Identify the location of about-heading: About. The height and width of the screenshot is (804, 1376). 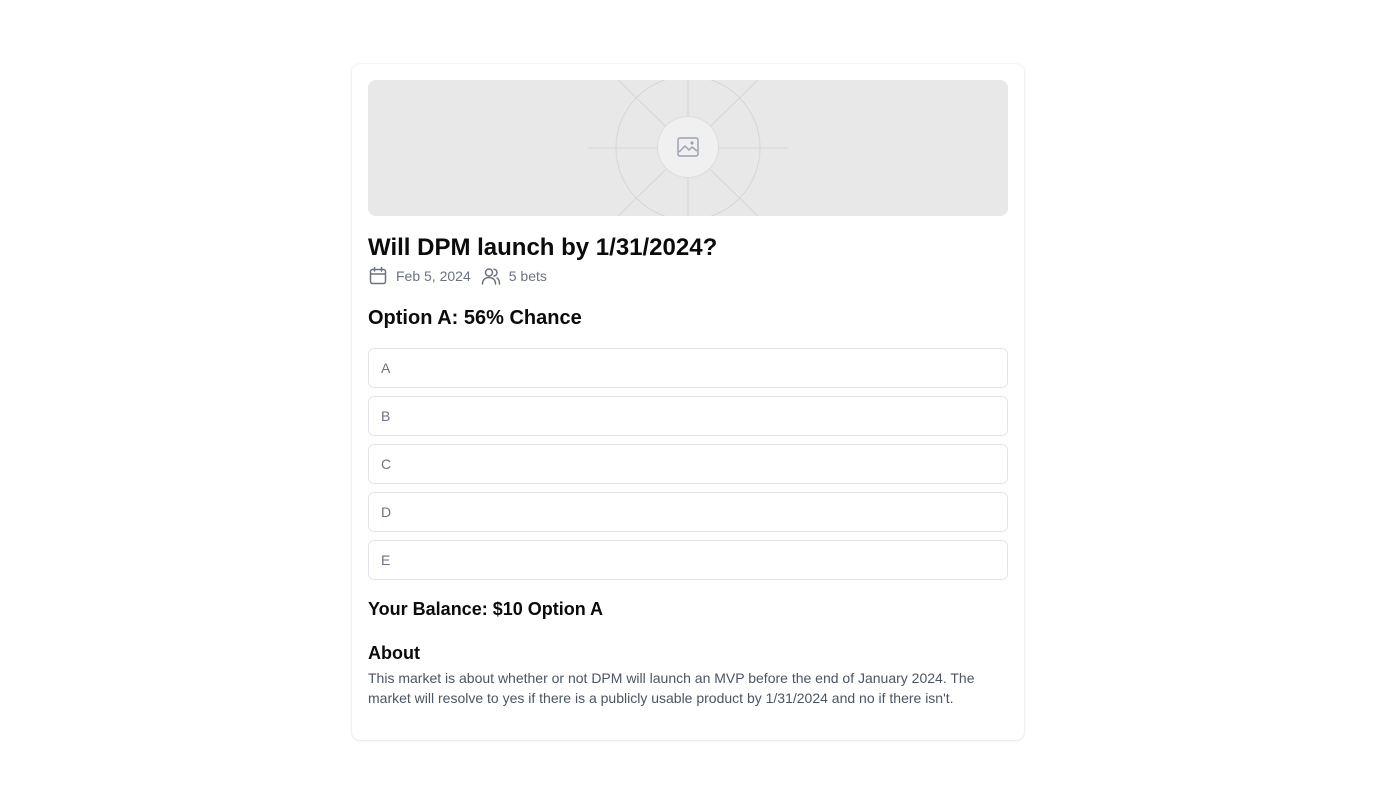
(394, 653).